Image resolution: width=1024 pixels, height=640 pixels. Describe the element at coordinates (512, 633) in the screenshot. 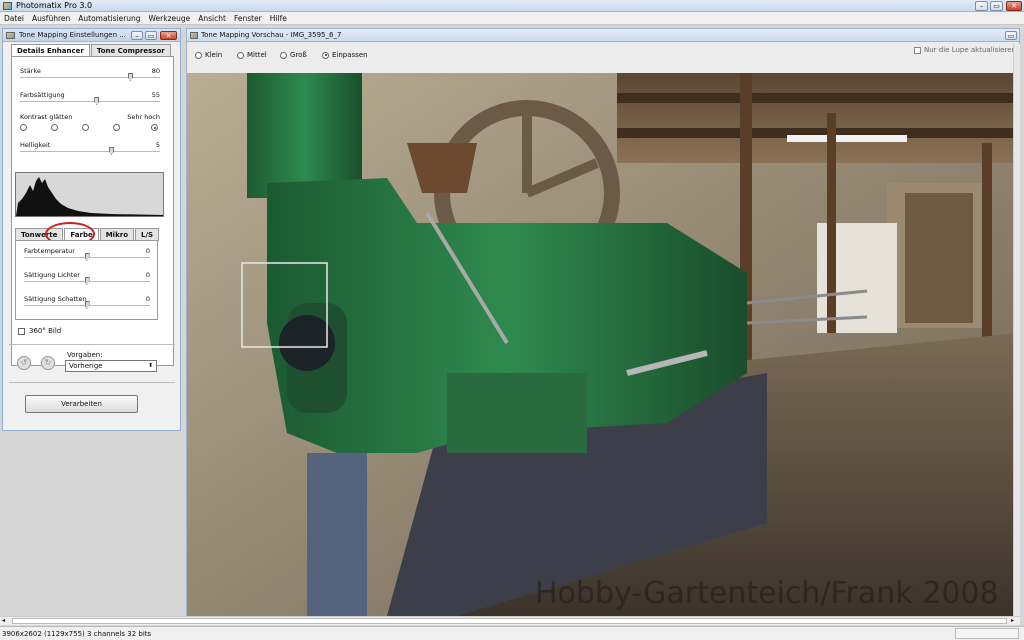

I see `status-bar: 3906x2602 (1129x755) 3 channels 32 bits` at that location.